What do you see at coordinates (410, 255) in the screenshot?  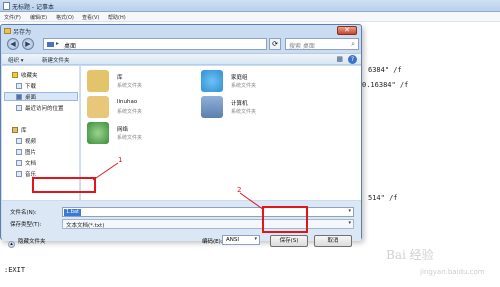 I see `watermark-logo: Bai 经验` at bounding box center [410, 255].